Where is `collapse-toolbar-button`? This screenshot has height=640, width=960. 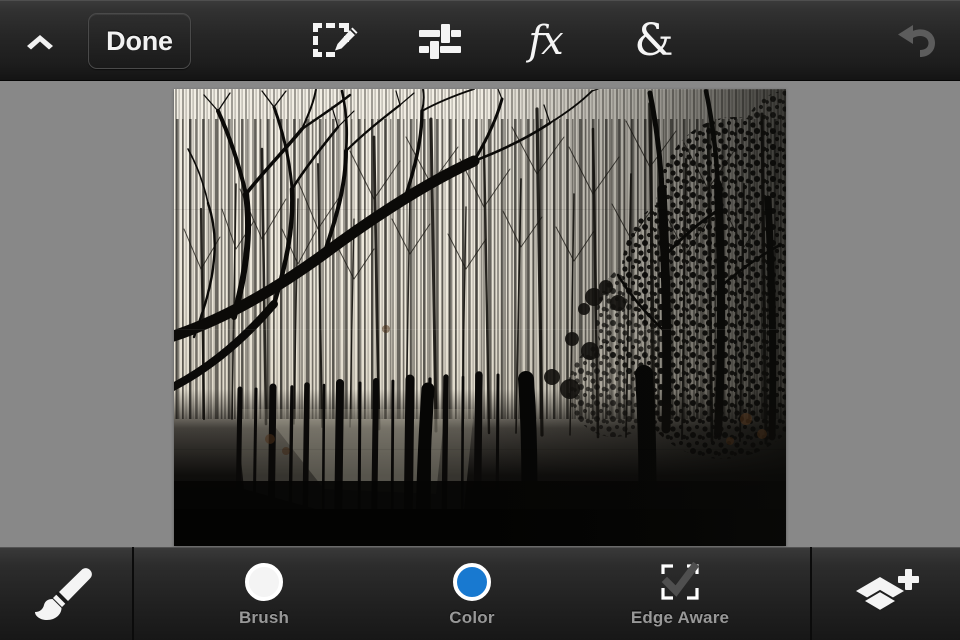 collapse-toolbar-button is located at coordinates (40, 41).